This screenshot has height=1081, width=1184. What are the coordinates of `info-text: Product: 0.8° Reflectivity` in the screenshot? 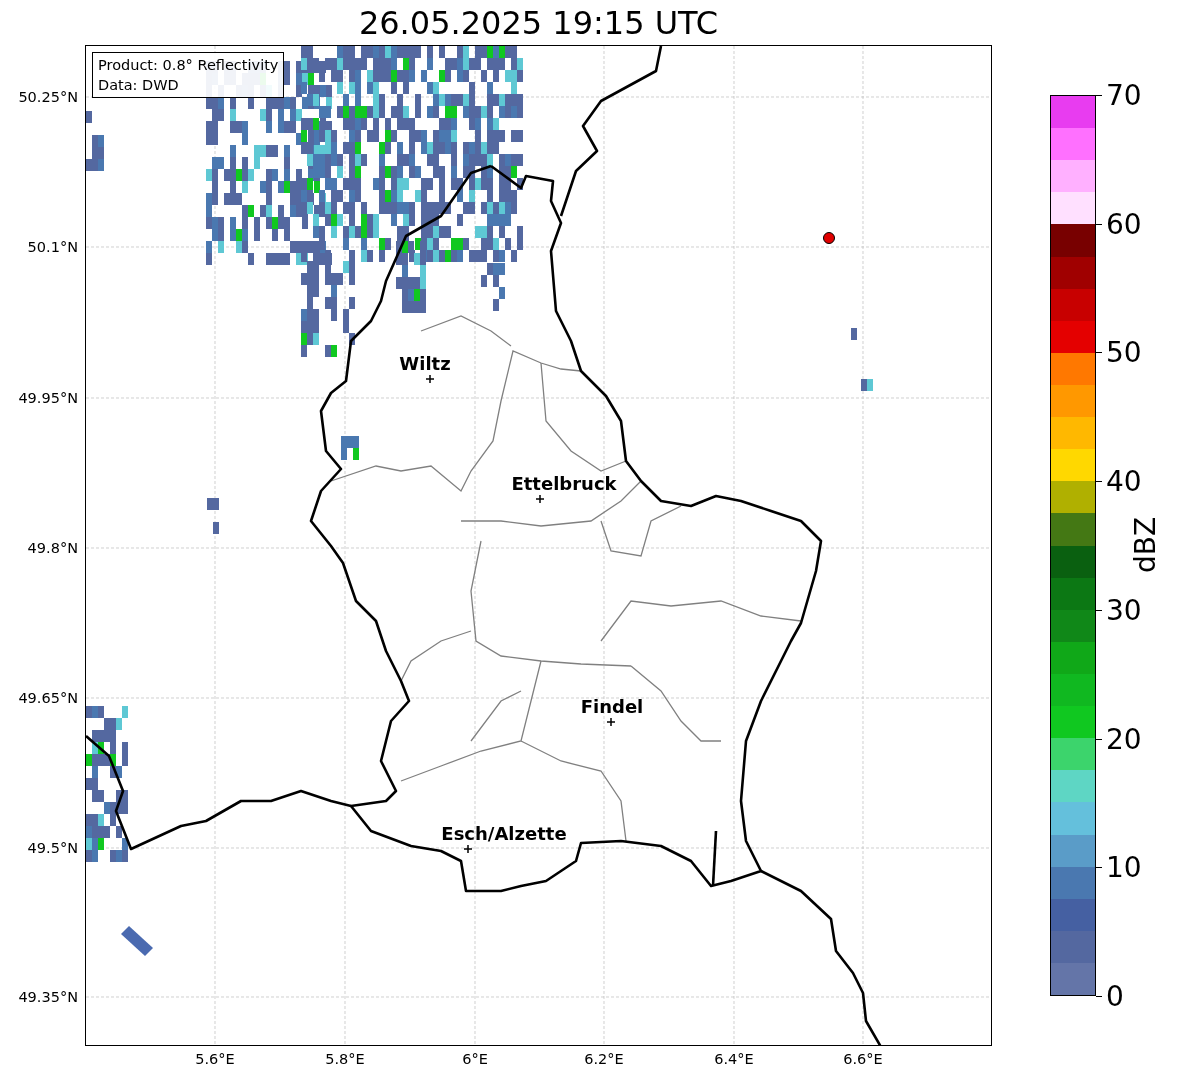 It's located at (188, 65).